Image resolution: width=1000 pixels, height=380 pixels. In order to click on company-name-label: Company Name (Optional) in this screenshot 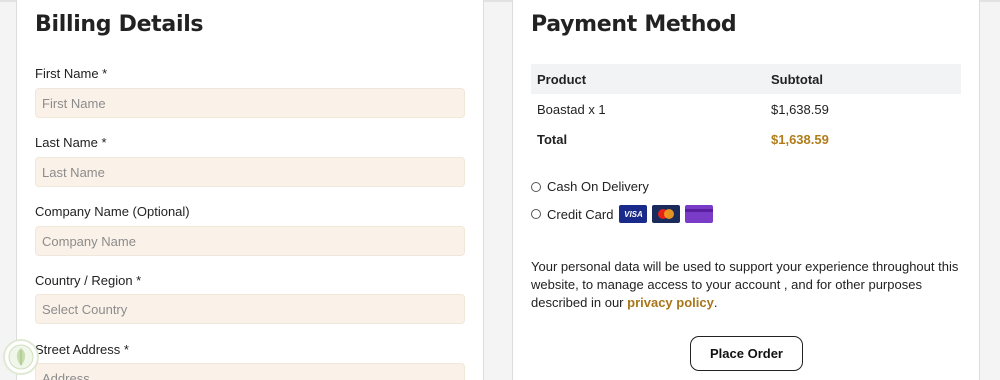, I will do `click(112, 211)`.